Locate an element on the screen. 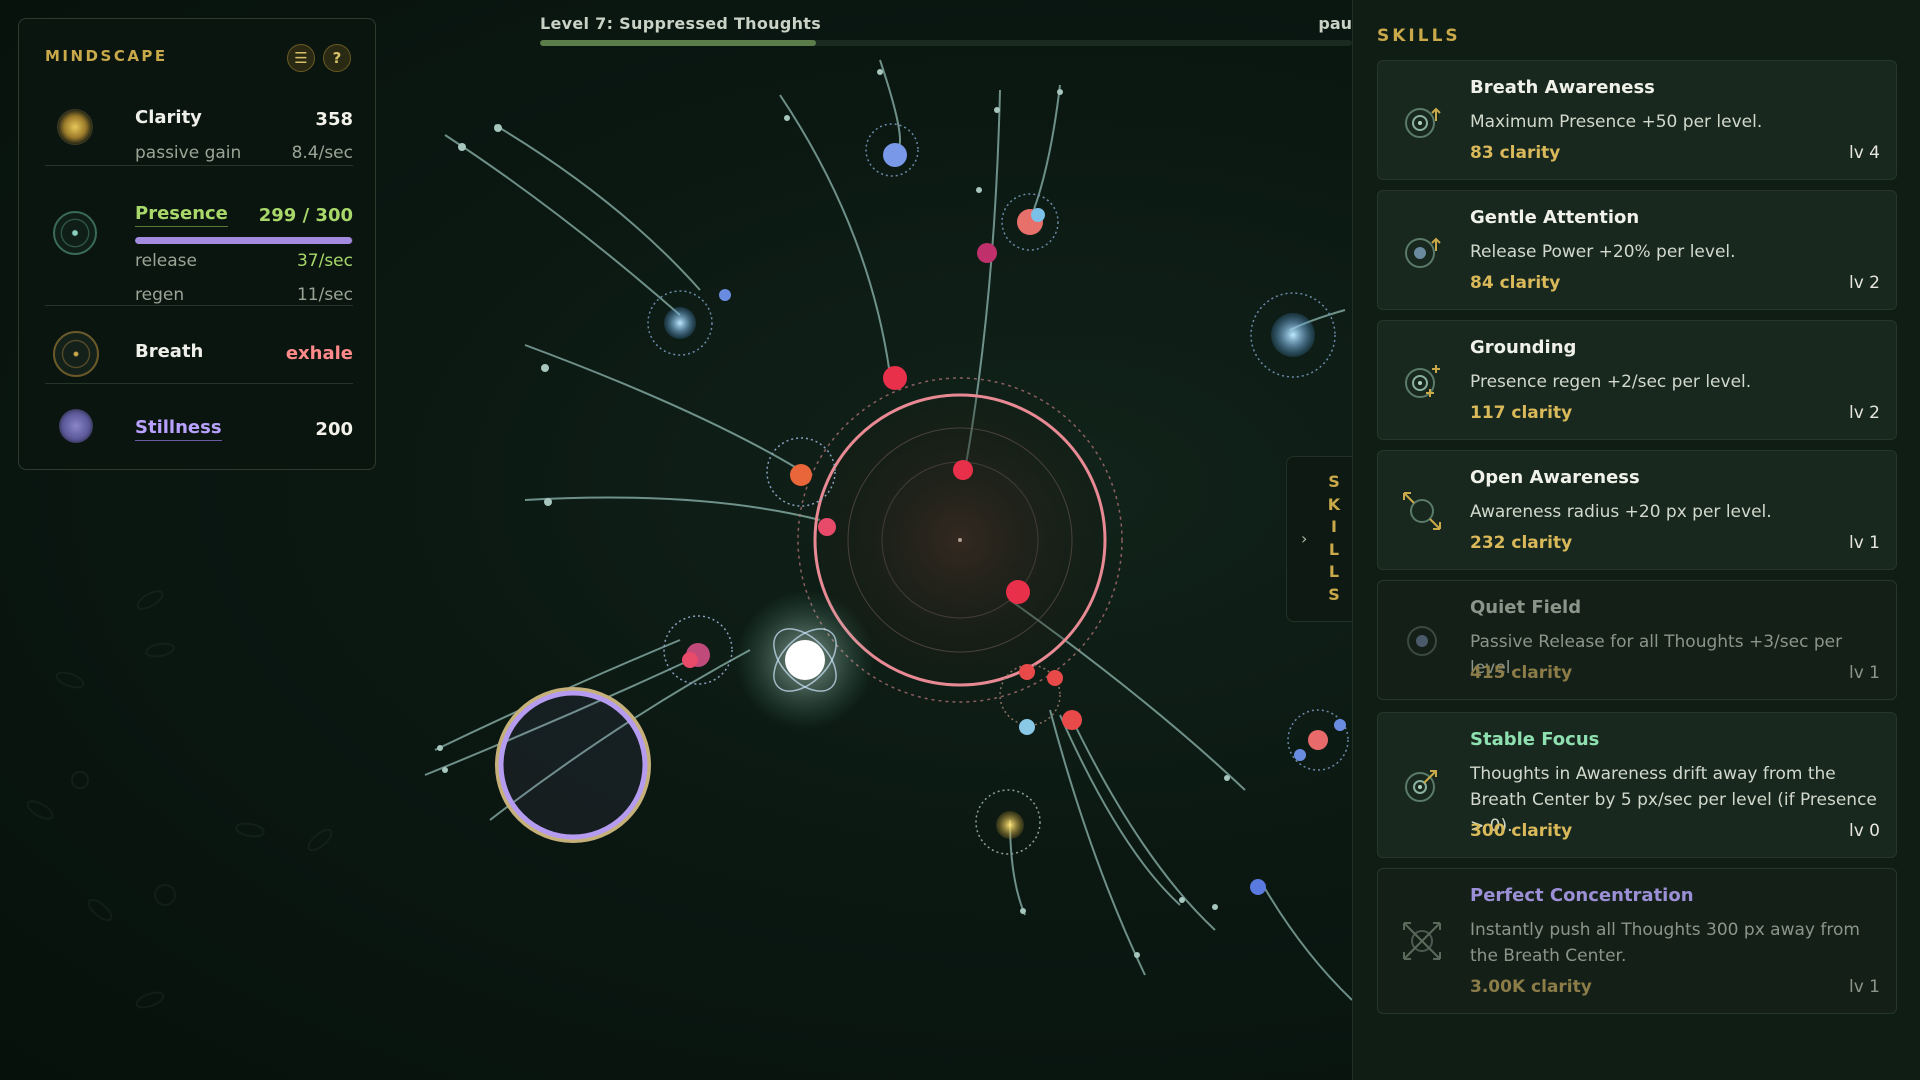 Image resolution: width=1920 pixels, height=1080 pixels. release-label: release is located at coordinates (166, 261).